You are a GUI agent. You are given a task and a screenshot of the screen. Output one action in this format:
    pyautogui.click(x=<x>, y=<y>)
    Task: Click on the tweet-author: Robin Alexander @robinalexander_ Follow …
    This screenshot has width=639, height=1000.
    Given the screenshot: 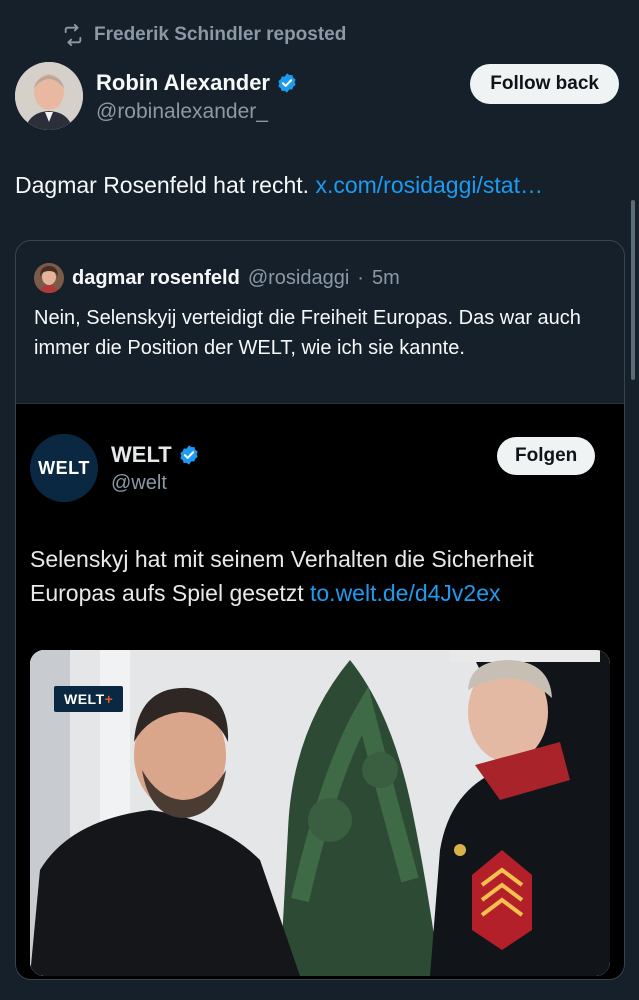 What is the action you would take?
    pyautogui.click(x=317, y=97)
    